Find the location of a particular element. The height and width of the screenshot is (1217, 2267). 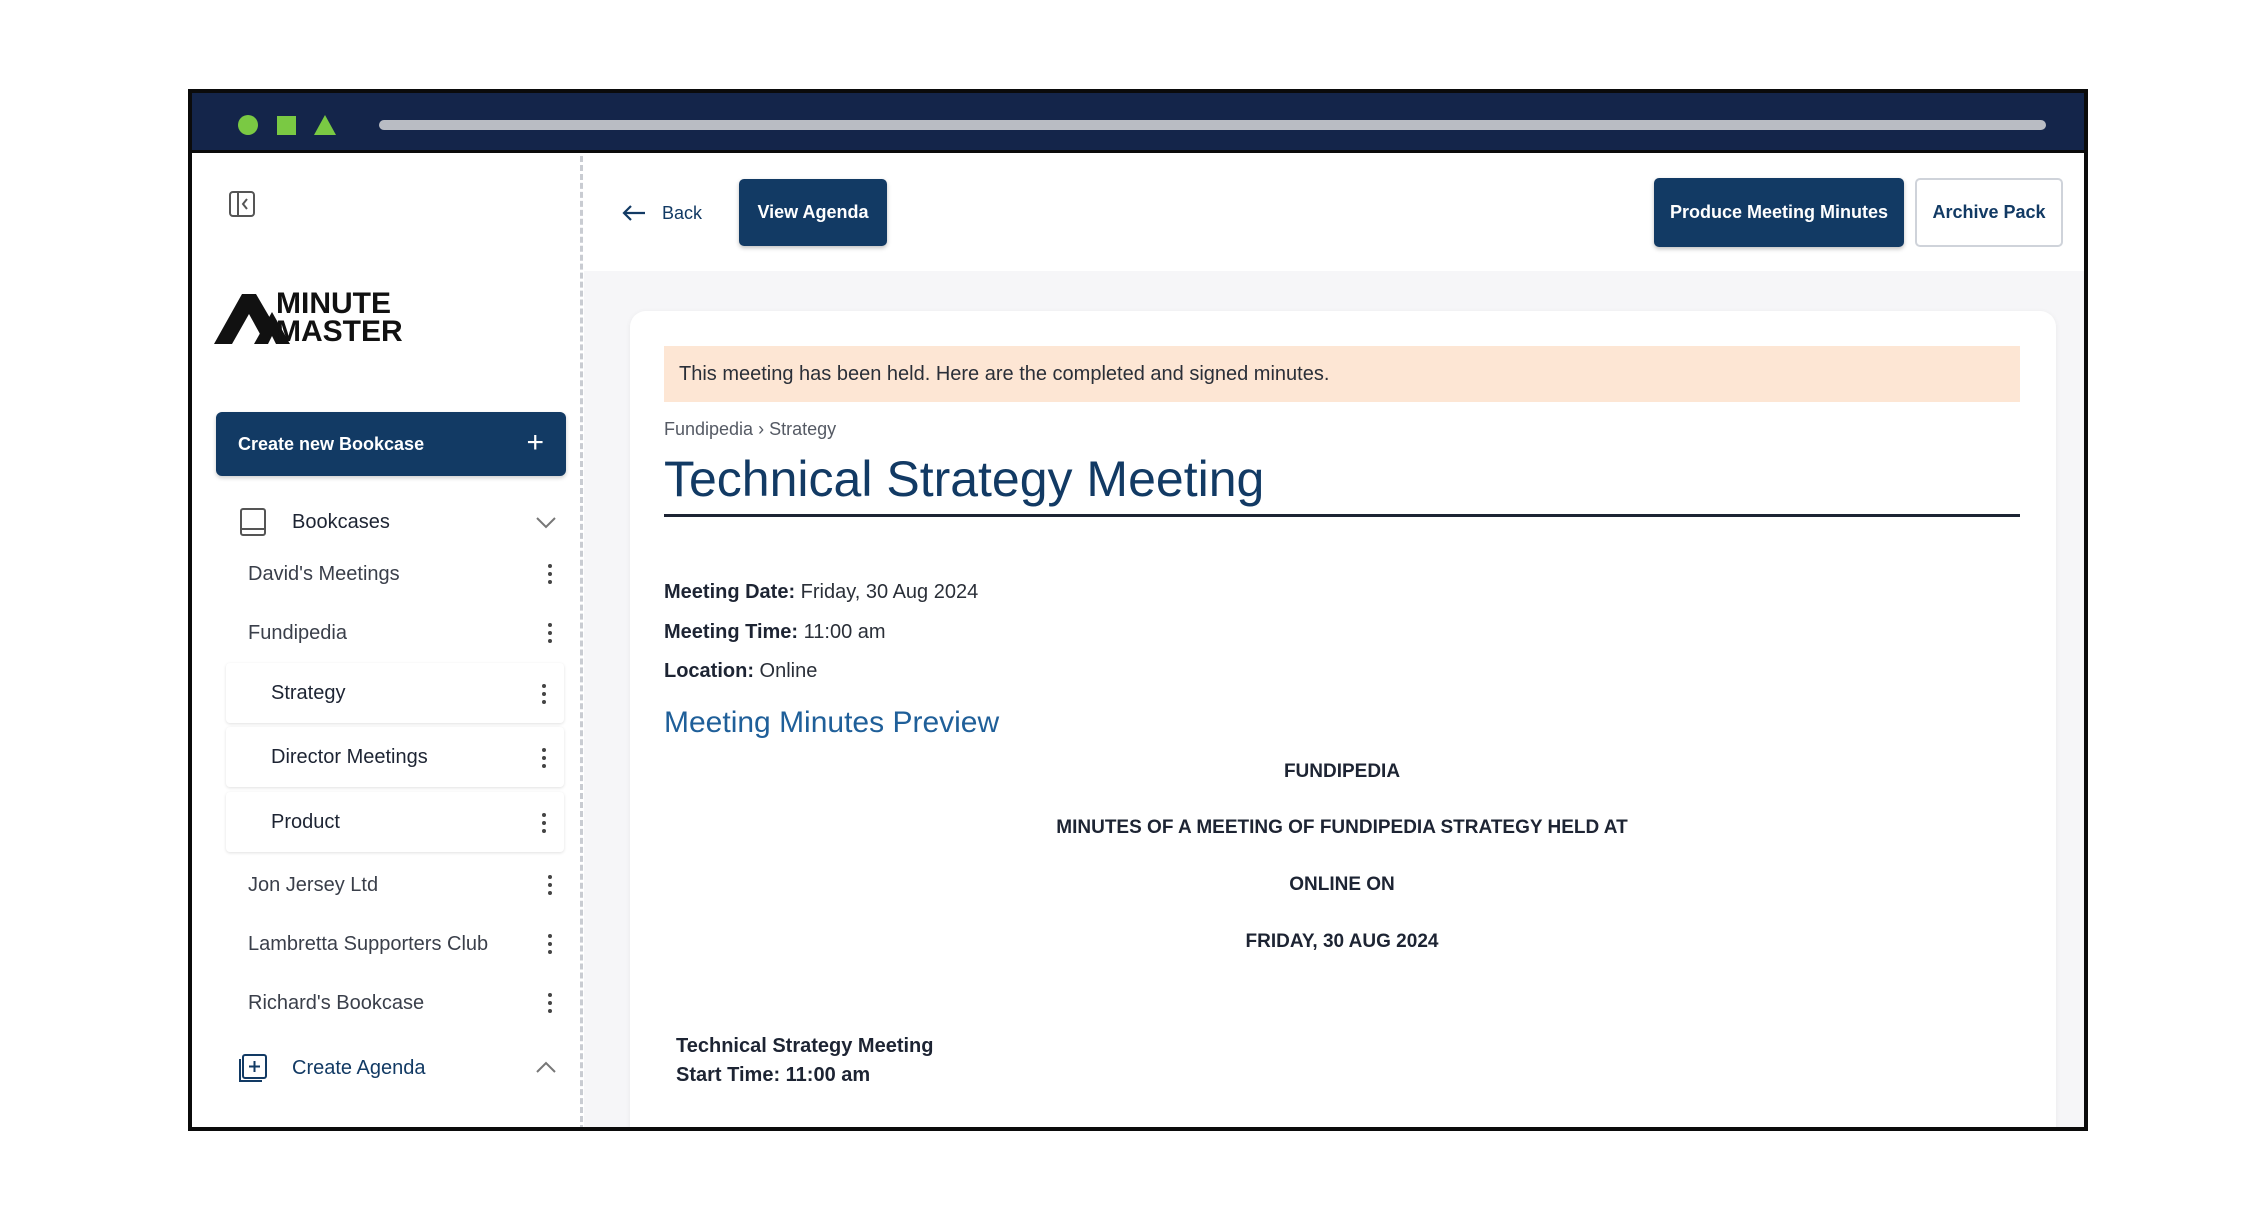

plus-icon: + is located at coordinates (535, 442).